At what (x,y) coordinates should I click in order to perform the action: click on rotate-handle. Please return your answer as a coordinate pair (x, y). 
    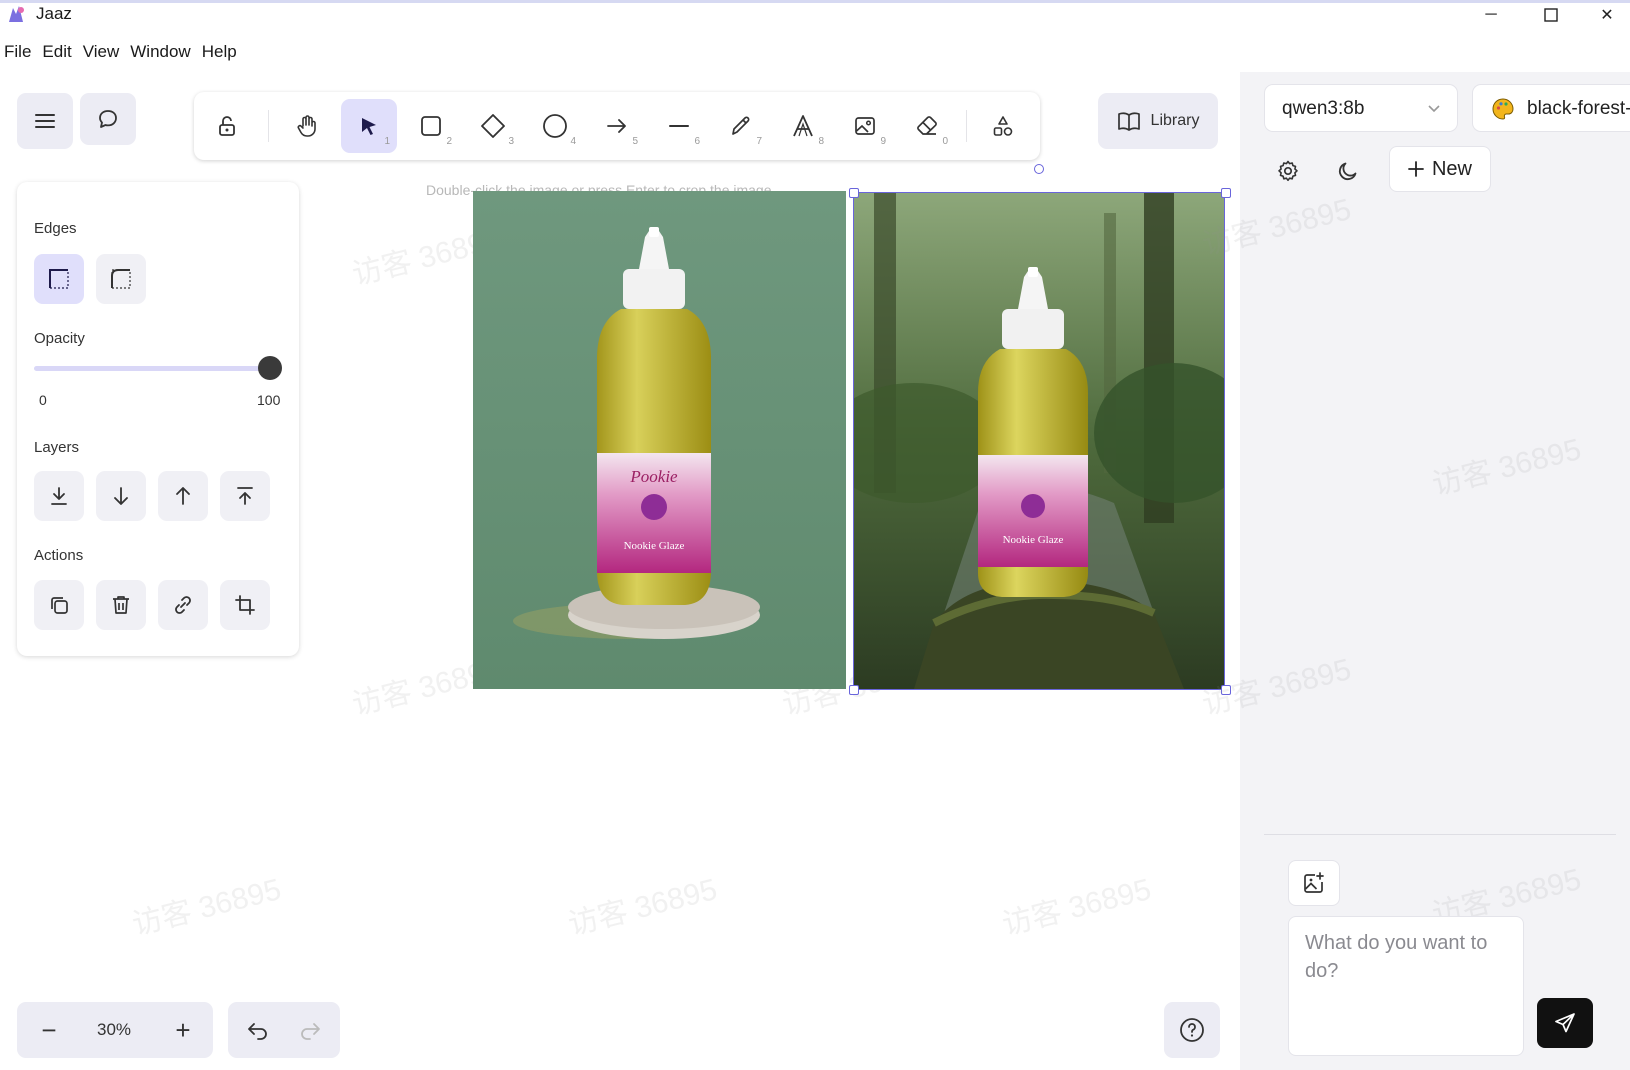
    Looking at the image, I should click on (1039, 169).